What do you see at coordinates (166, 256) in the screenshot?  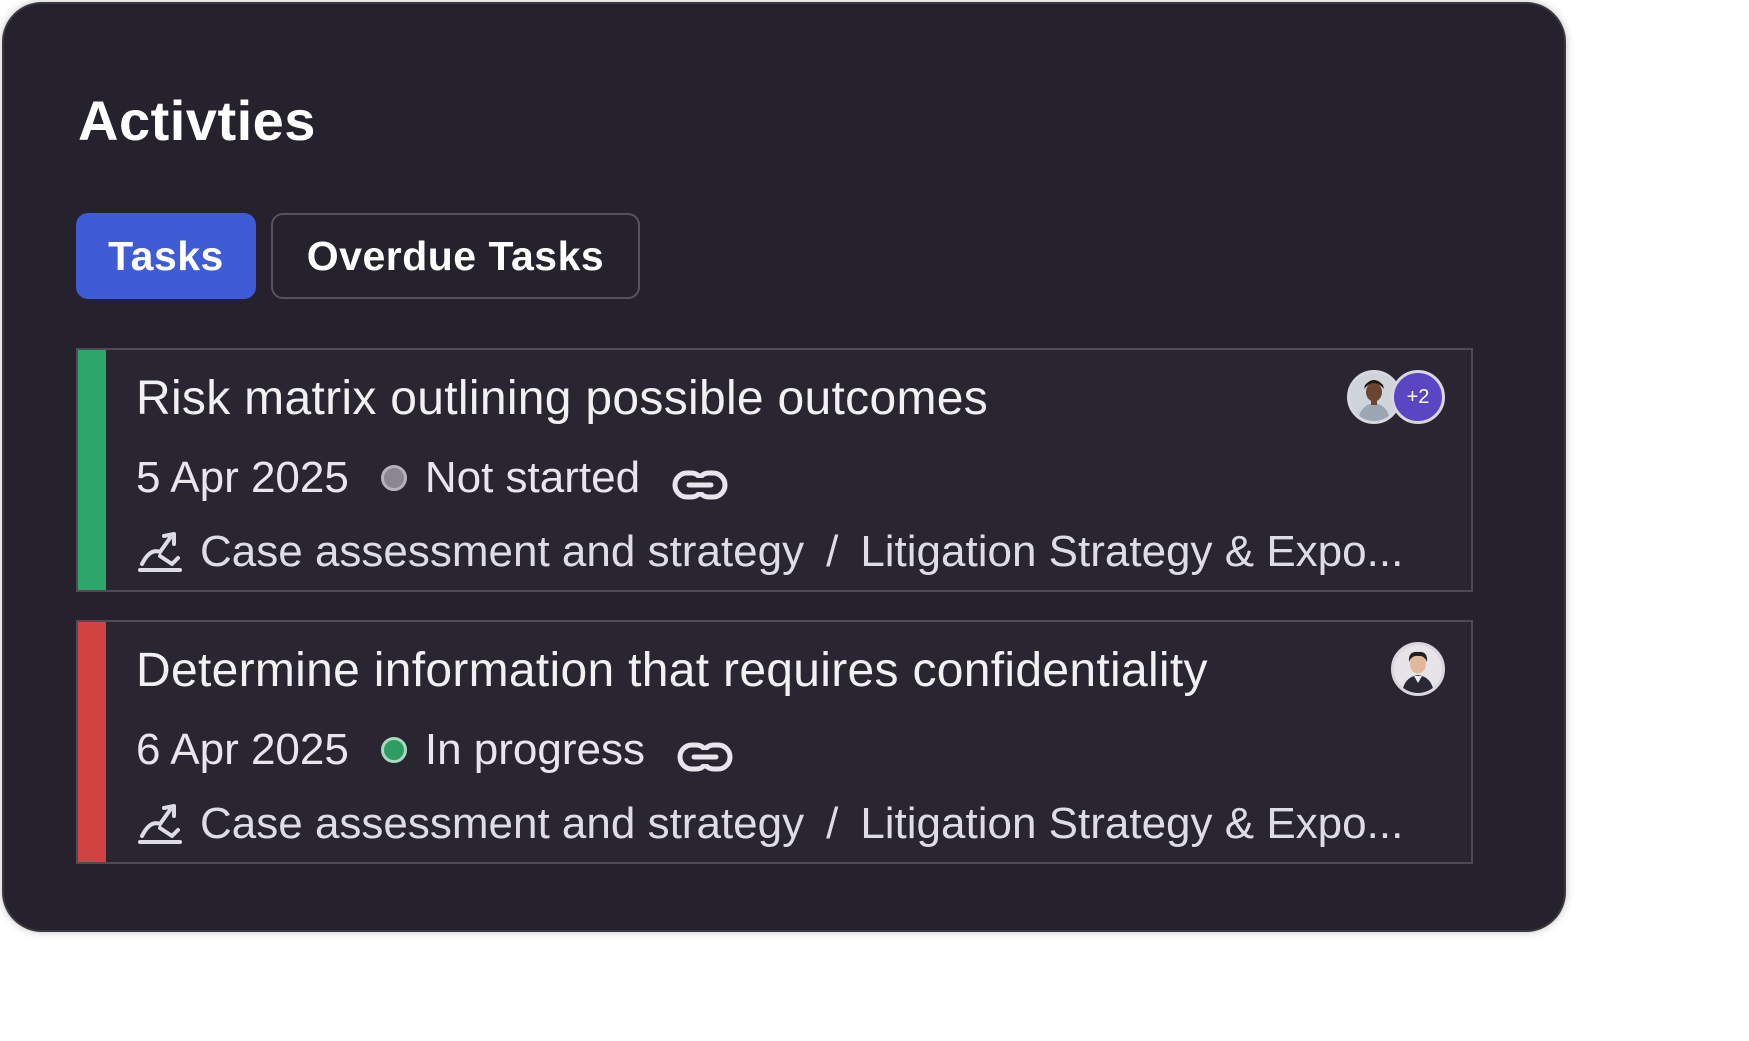 I see `tab-tasks: Tasks` at bounding box center [166, 256].